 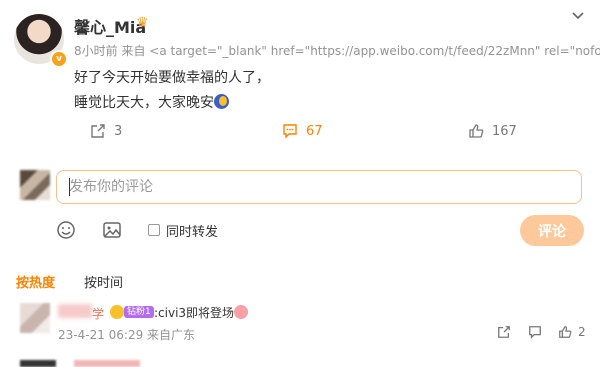 I want to click on comment-thumbs-up-icon, so click(x=565, y=332).